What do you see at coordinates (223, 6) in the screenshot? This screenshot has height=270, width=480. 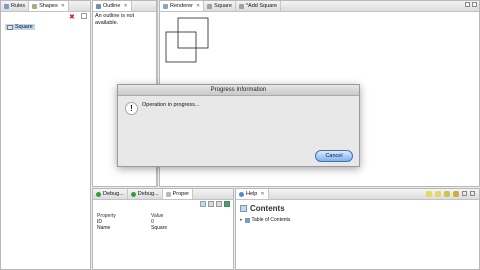 I see `tab-square-label: Square` at bounding box center [223, 6].